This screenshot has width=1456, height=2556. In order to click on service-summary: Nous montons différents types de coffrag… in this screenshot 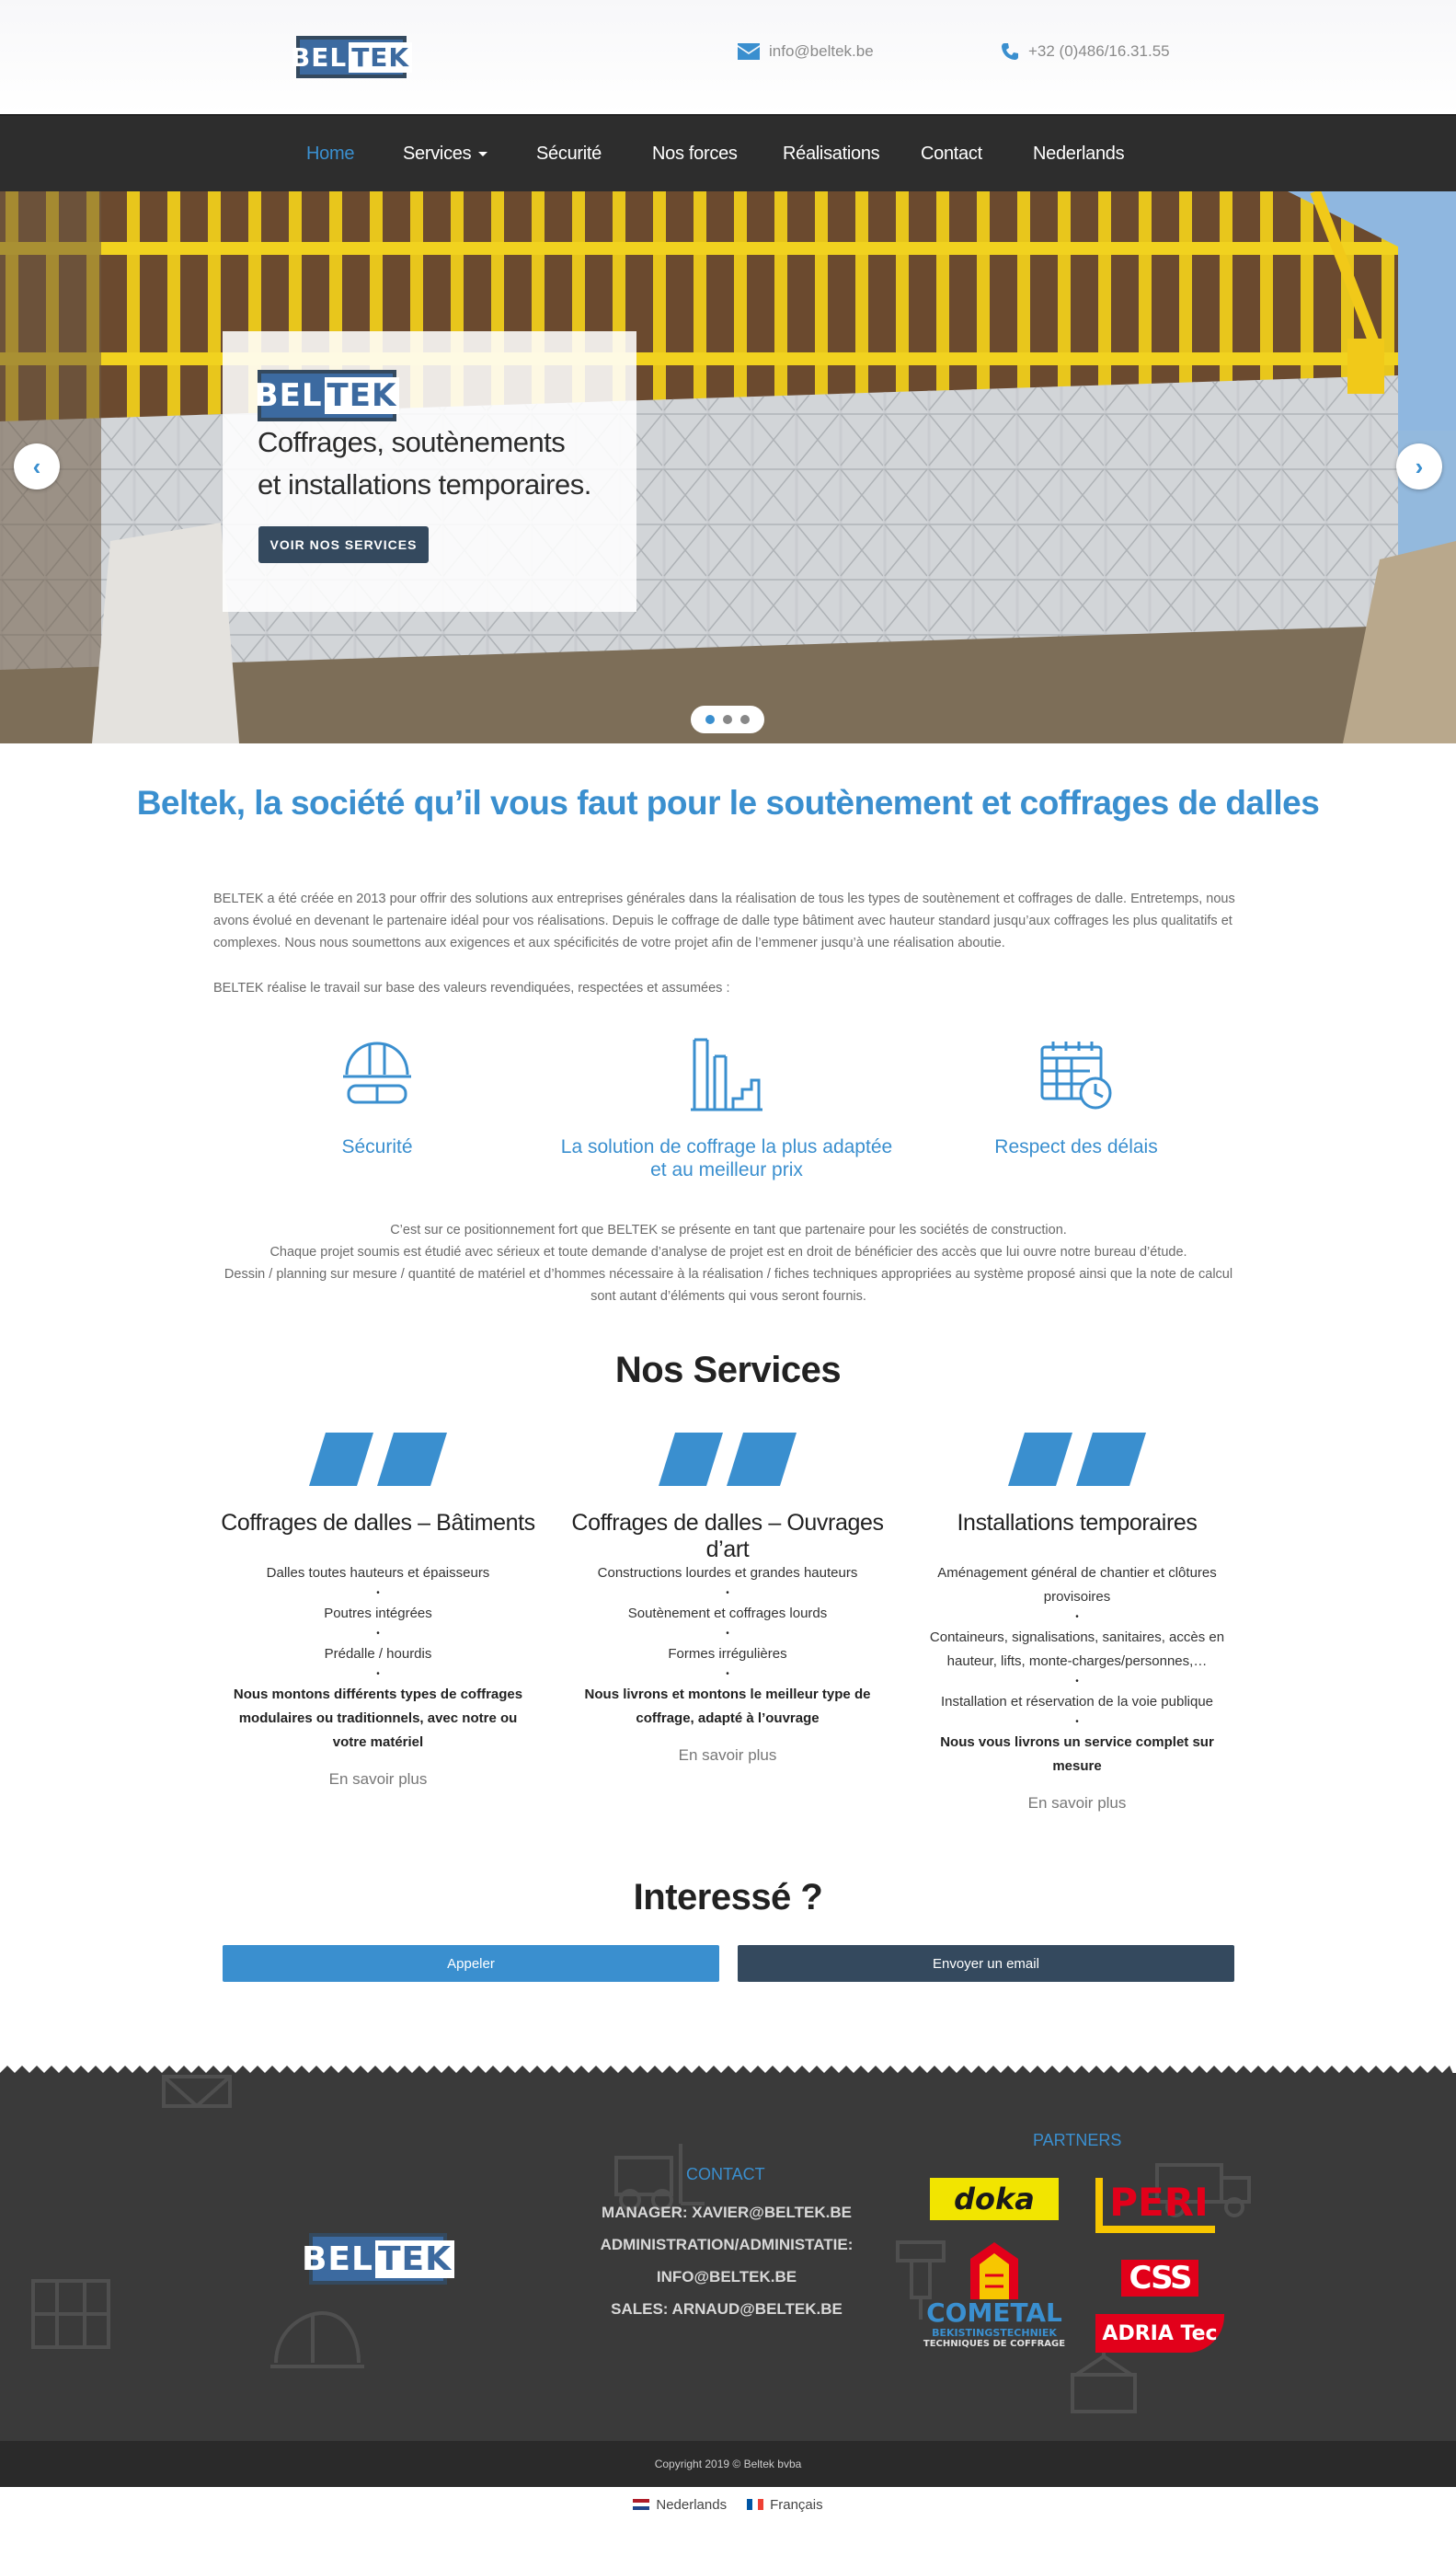, I will do `click(378, 1718)`.